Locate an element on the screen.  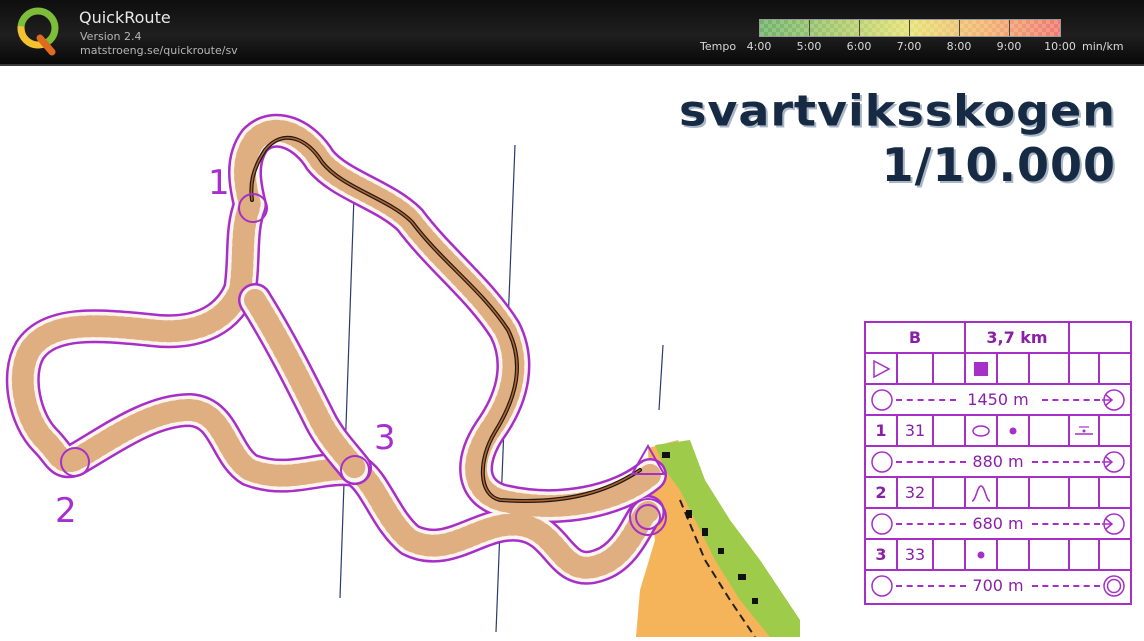
control-row-1: 1 31 is located at coordinates (998, 431).